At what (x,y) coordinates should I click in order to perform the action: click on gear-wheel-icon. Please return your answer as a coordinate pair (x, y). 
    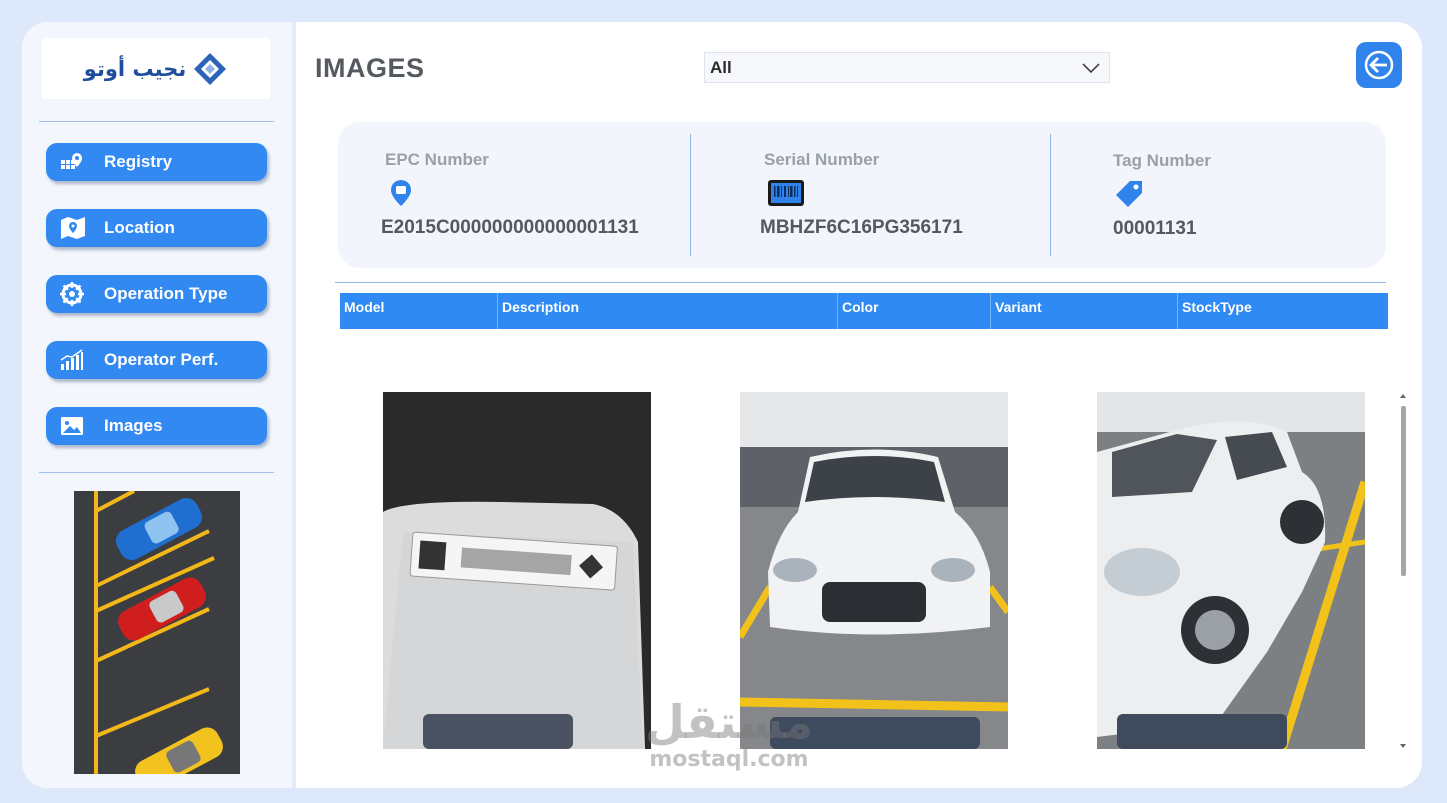
    Looking at the image, I should click on (77, 294).